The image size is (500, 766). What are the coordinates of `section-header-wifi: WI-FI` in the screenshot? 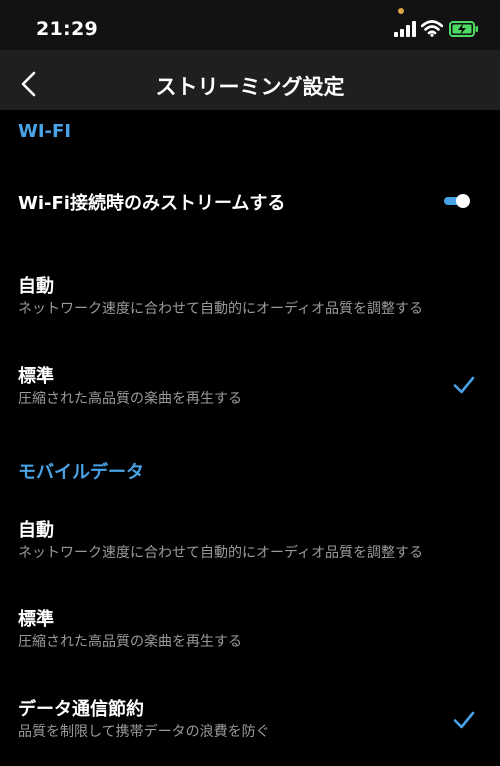 It's located at (45, 131).